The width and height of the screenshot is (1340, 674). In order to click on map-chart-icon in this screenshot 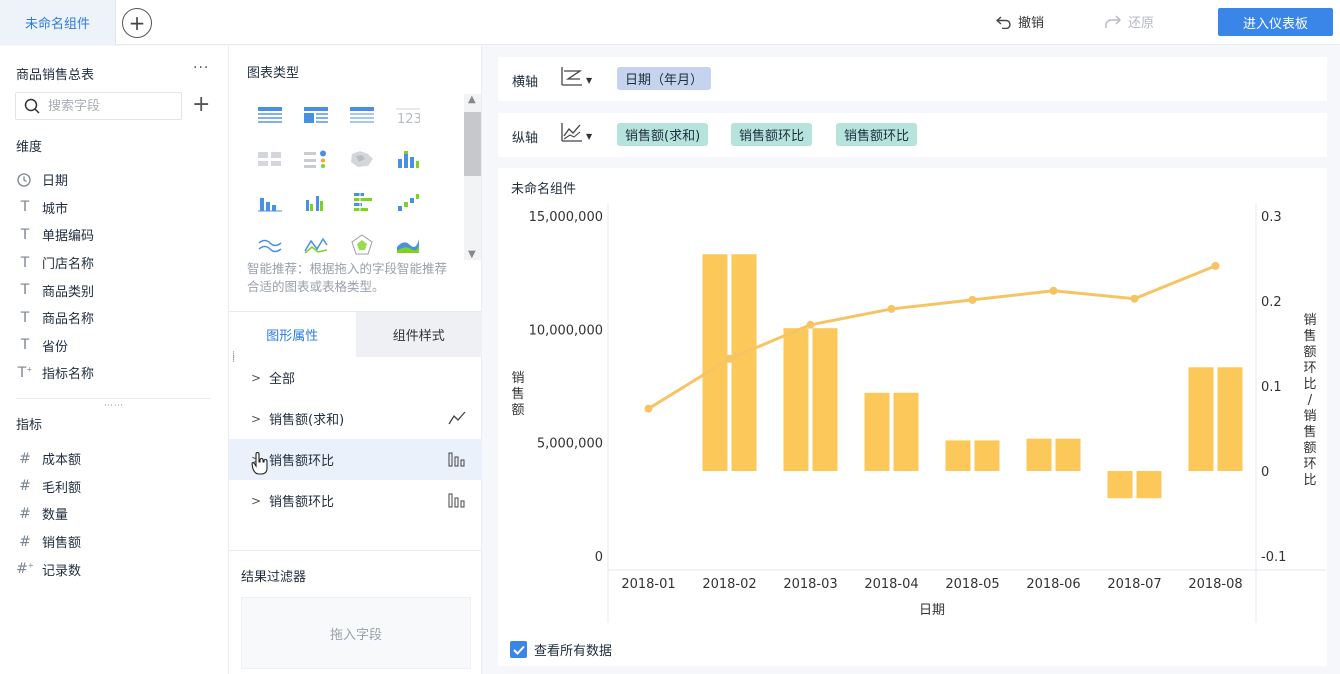, I will do `click(362, 158)`.